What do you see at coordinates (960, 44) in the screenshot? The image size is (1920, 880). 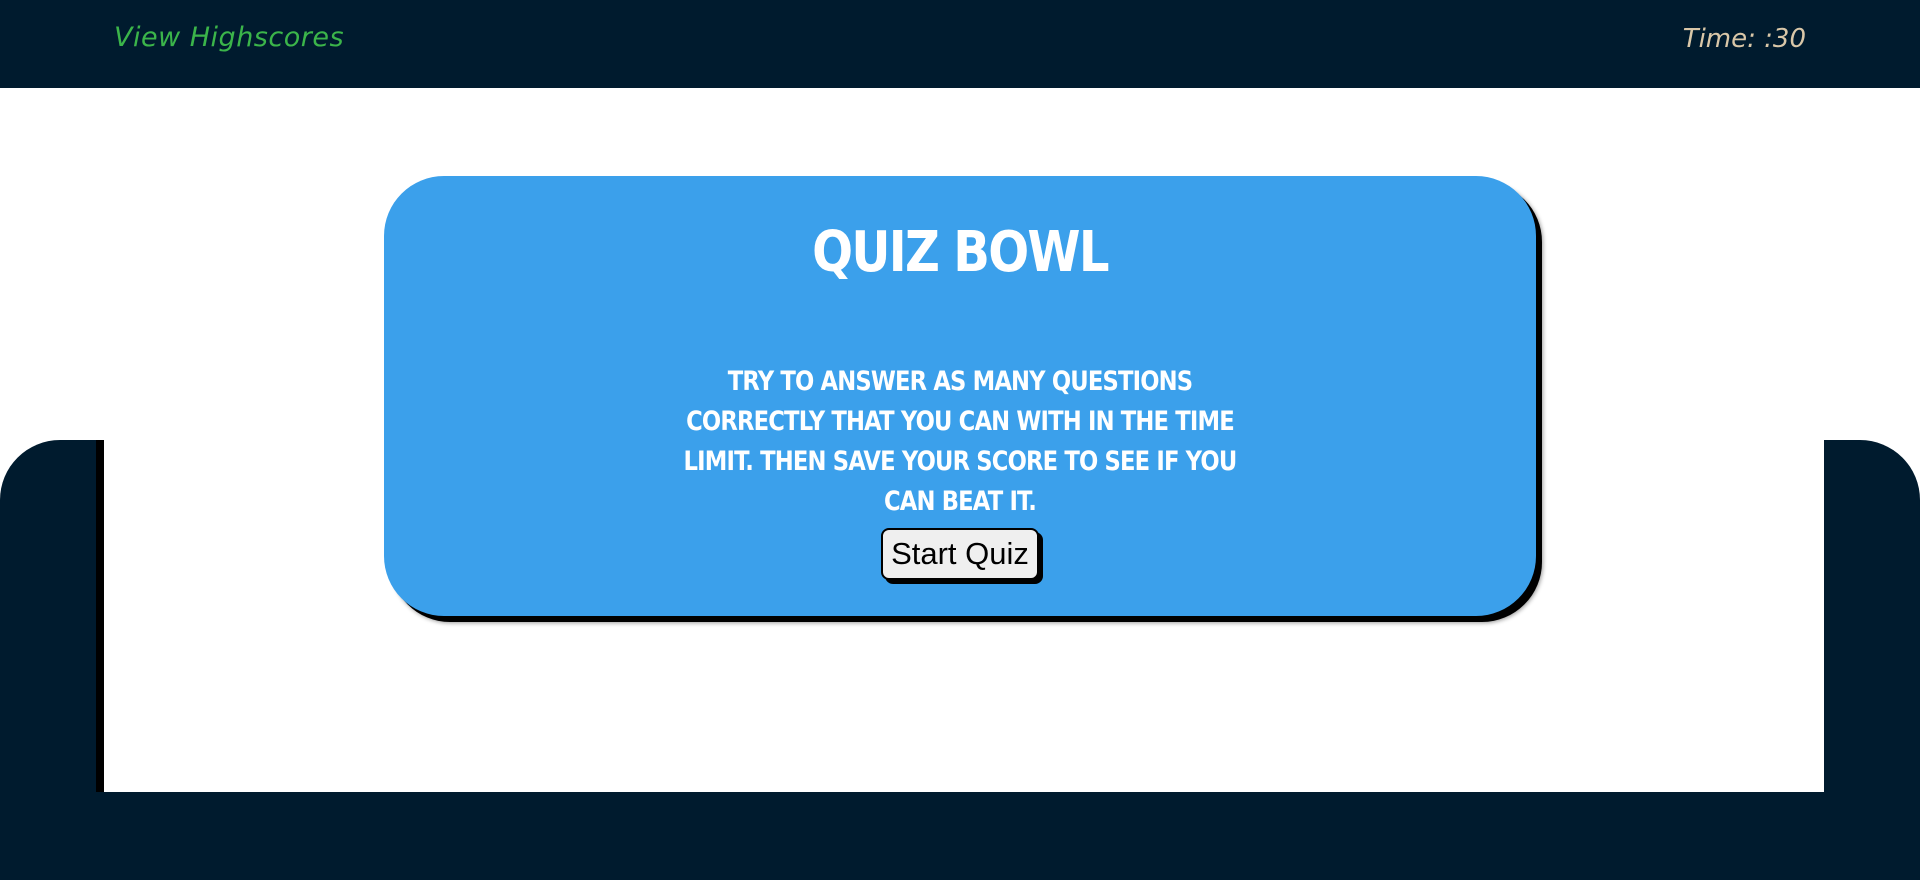 I see `top-nav-bar: View Highscores Time: :30` at bounding box center [960, 44].